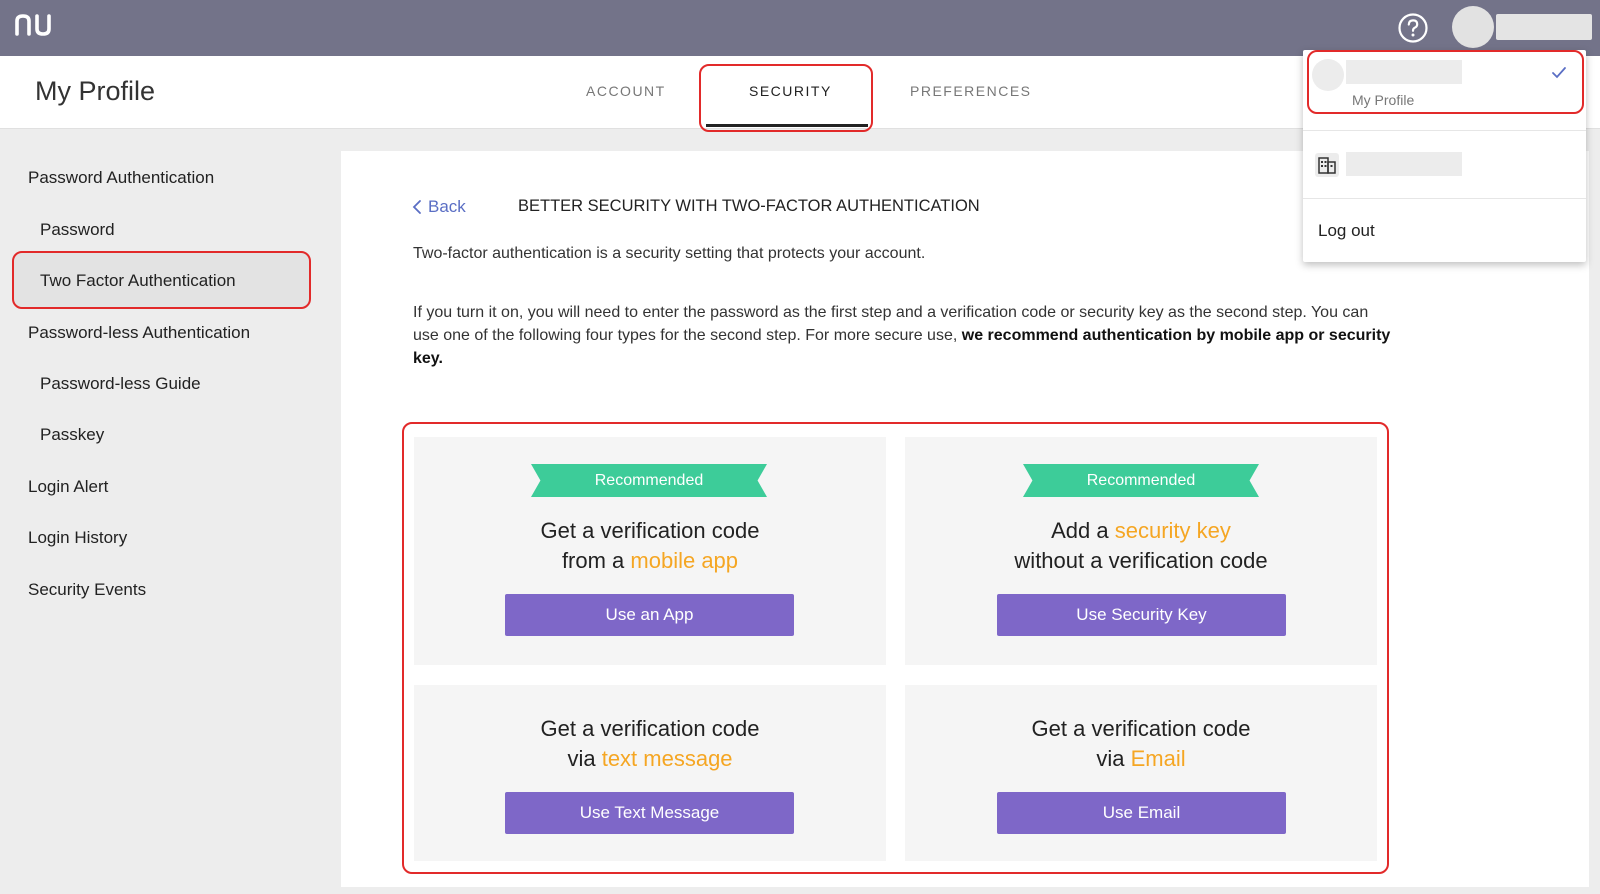  What do you see at coordinates (1413, 28) in the screenshot?
I see `help-icon` at bounding box center [1413, 28].